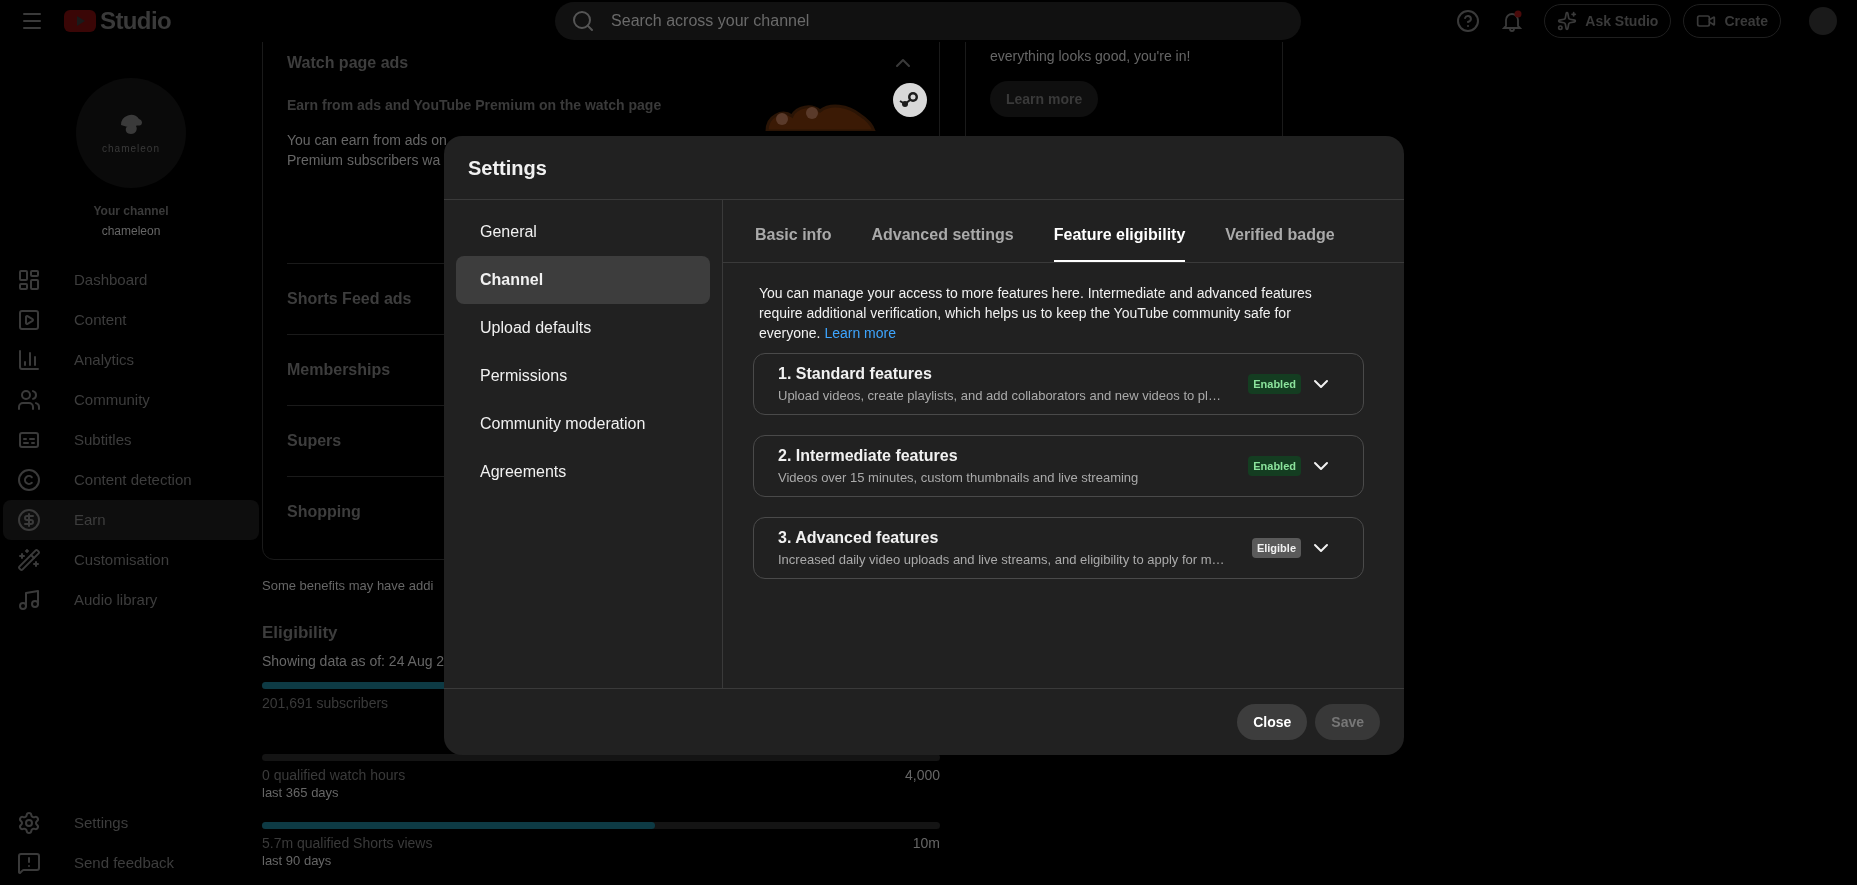 The width and height of the screenshot is (1857, 885). I want to click on close-button: Close, so click(1272, 722).